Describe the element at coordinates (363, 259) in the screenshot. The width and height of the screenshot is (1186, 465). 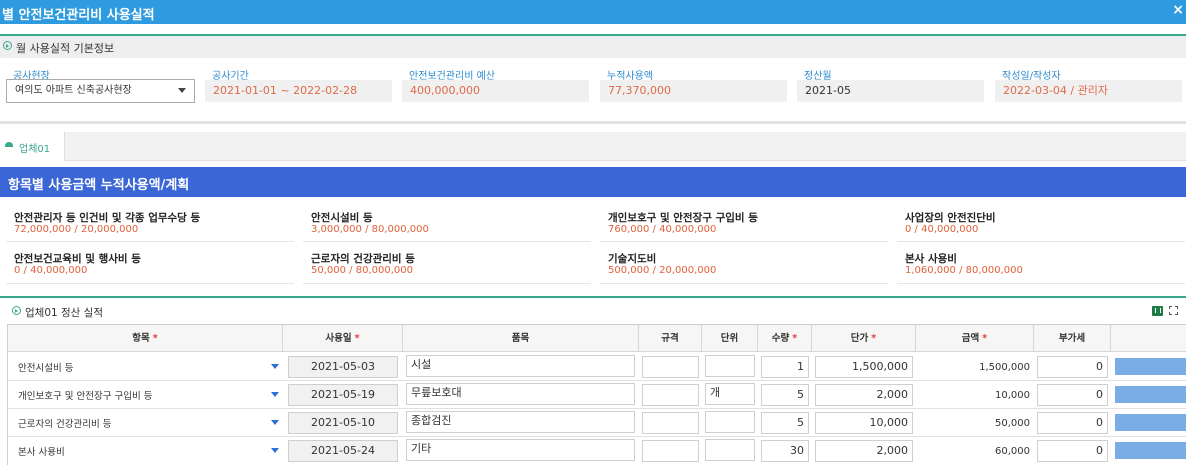
I see `summary-item-name: 근로자의 건강관리비 등` at that location.